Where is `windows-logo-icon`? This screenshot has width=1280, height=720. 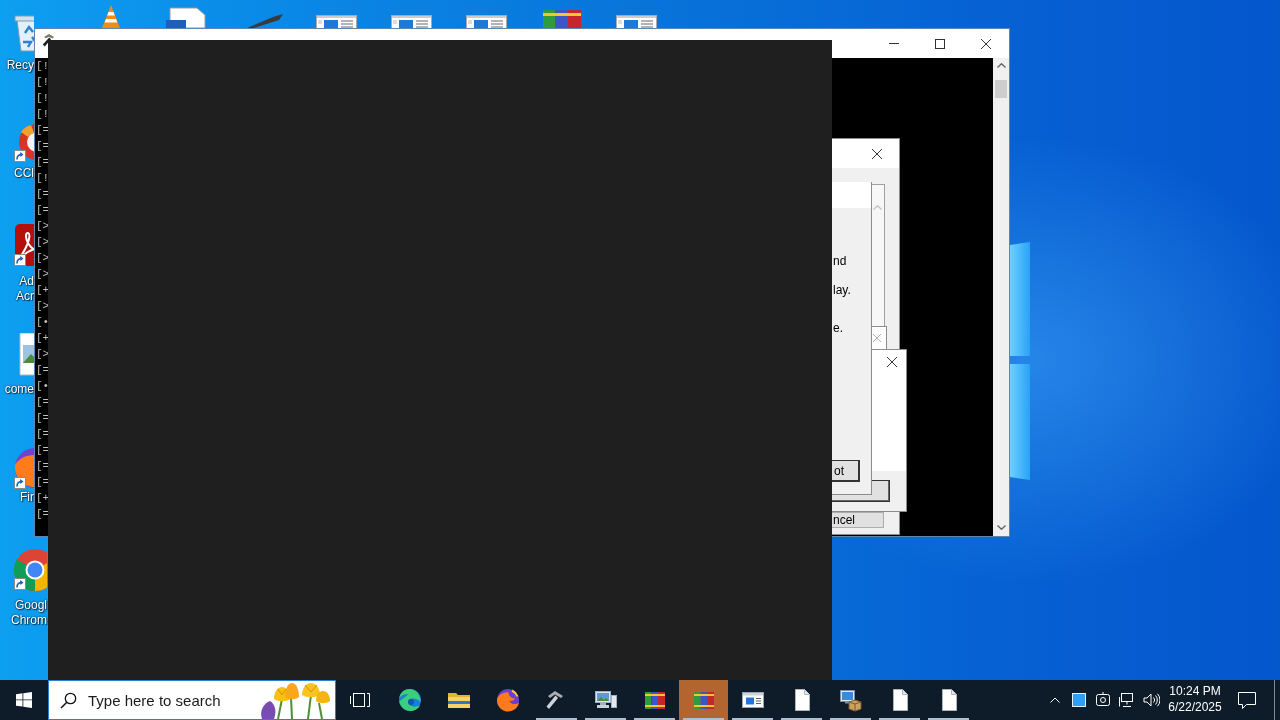 windows-logo-icon is located at coordinates (24, 700).